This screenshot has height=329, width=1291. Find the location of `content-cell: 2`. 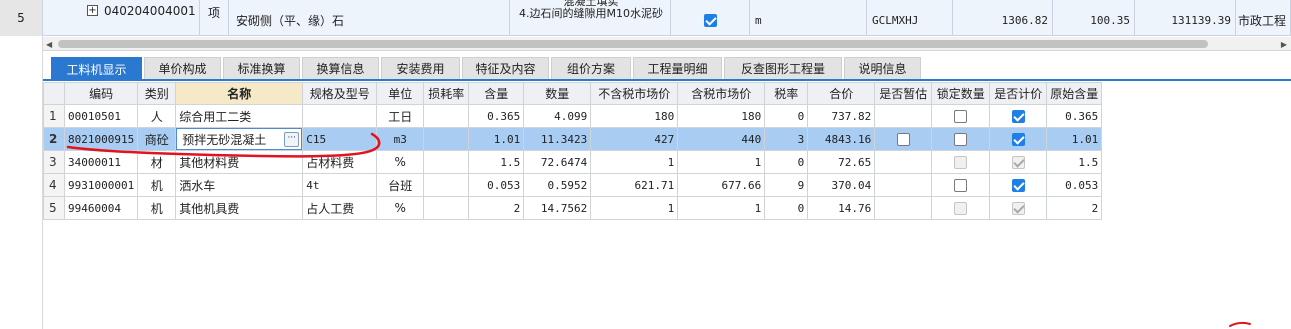

content-cell: 2 is located at coordinates (496, 208).